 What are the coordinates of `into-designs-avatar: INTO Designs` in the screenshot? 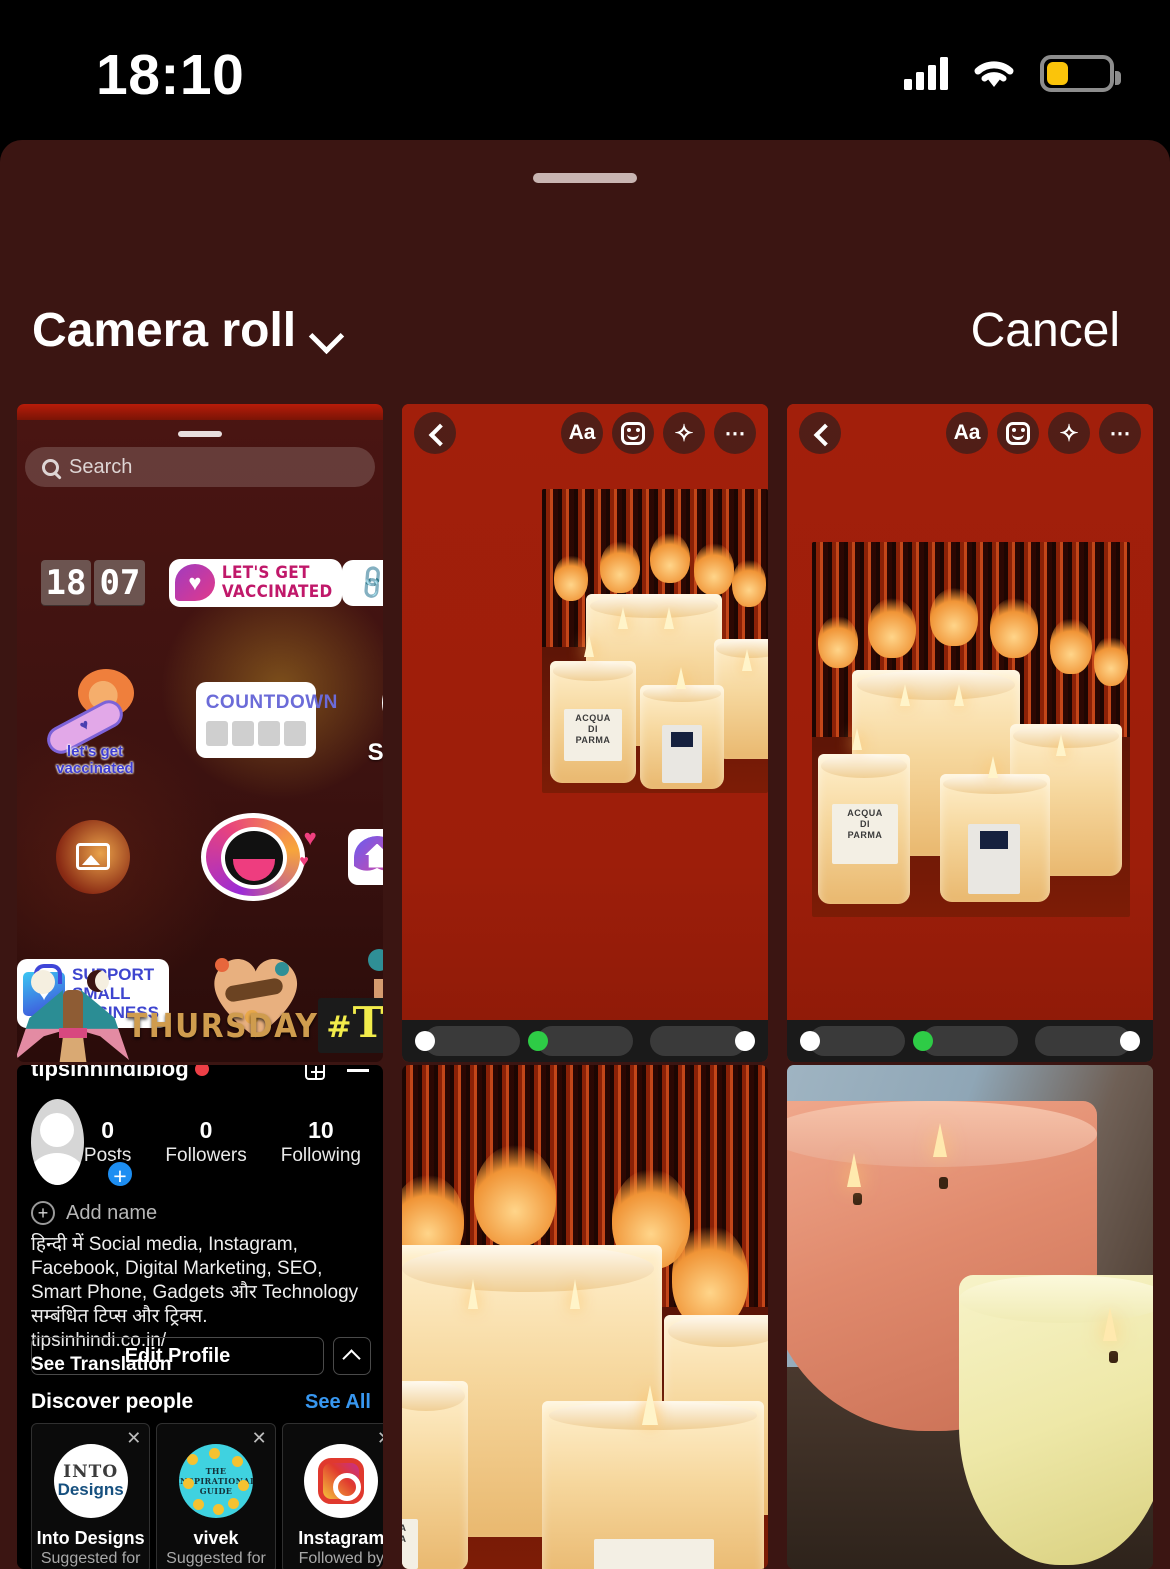 It's located at (90, 1481).